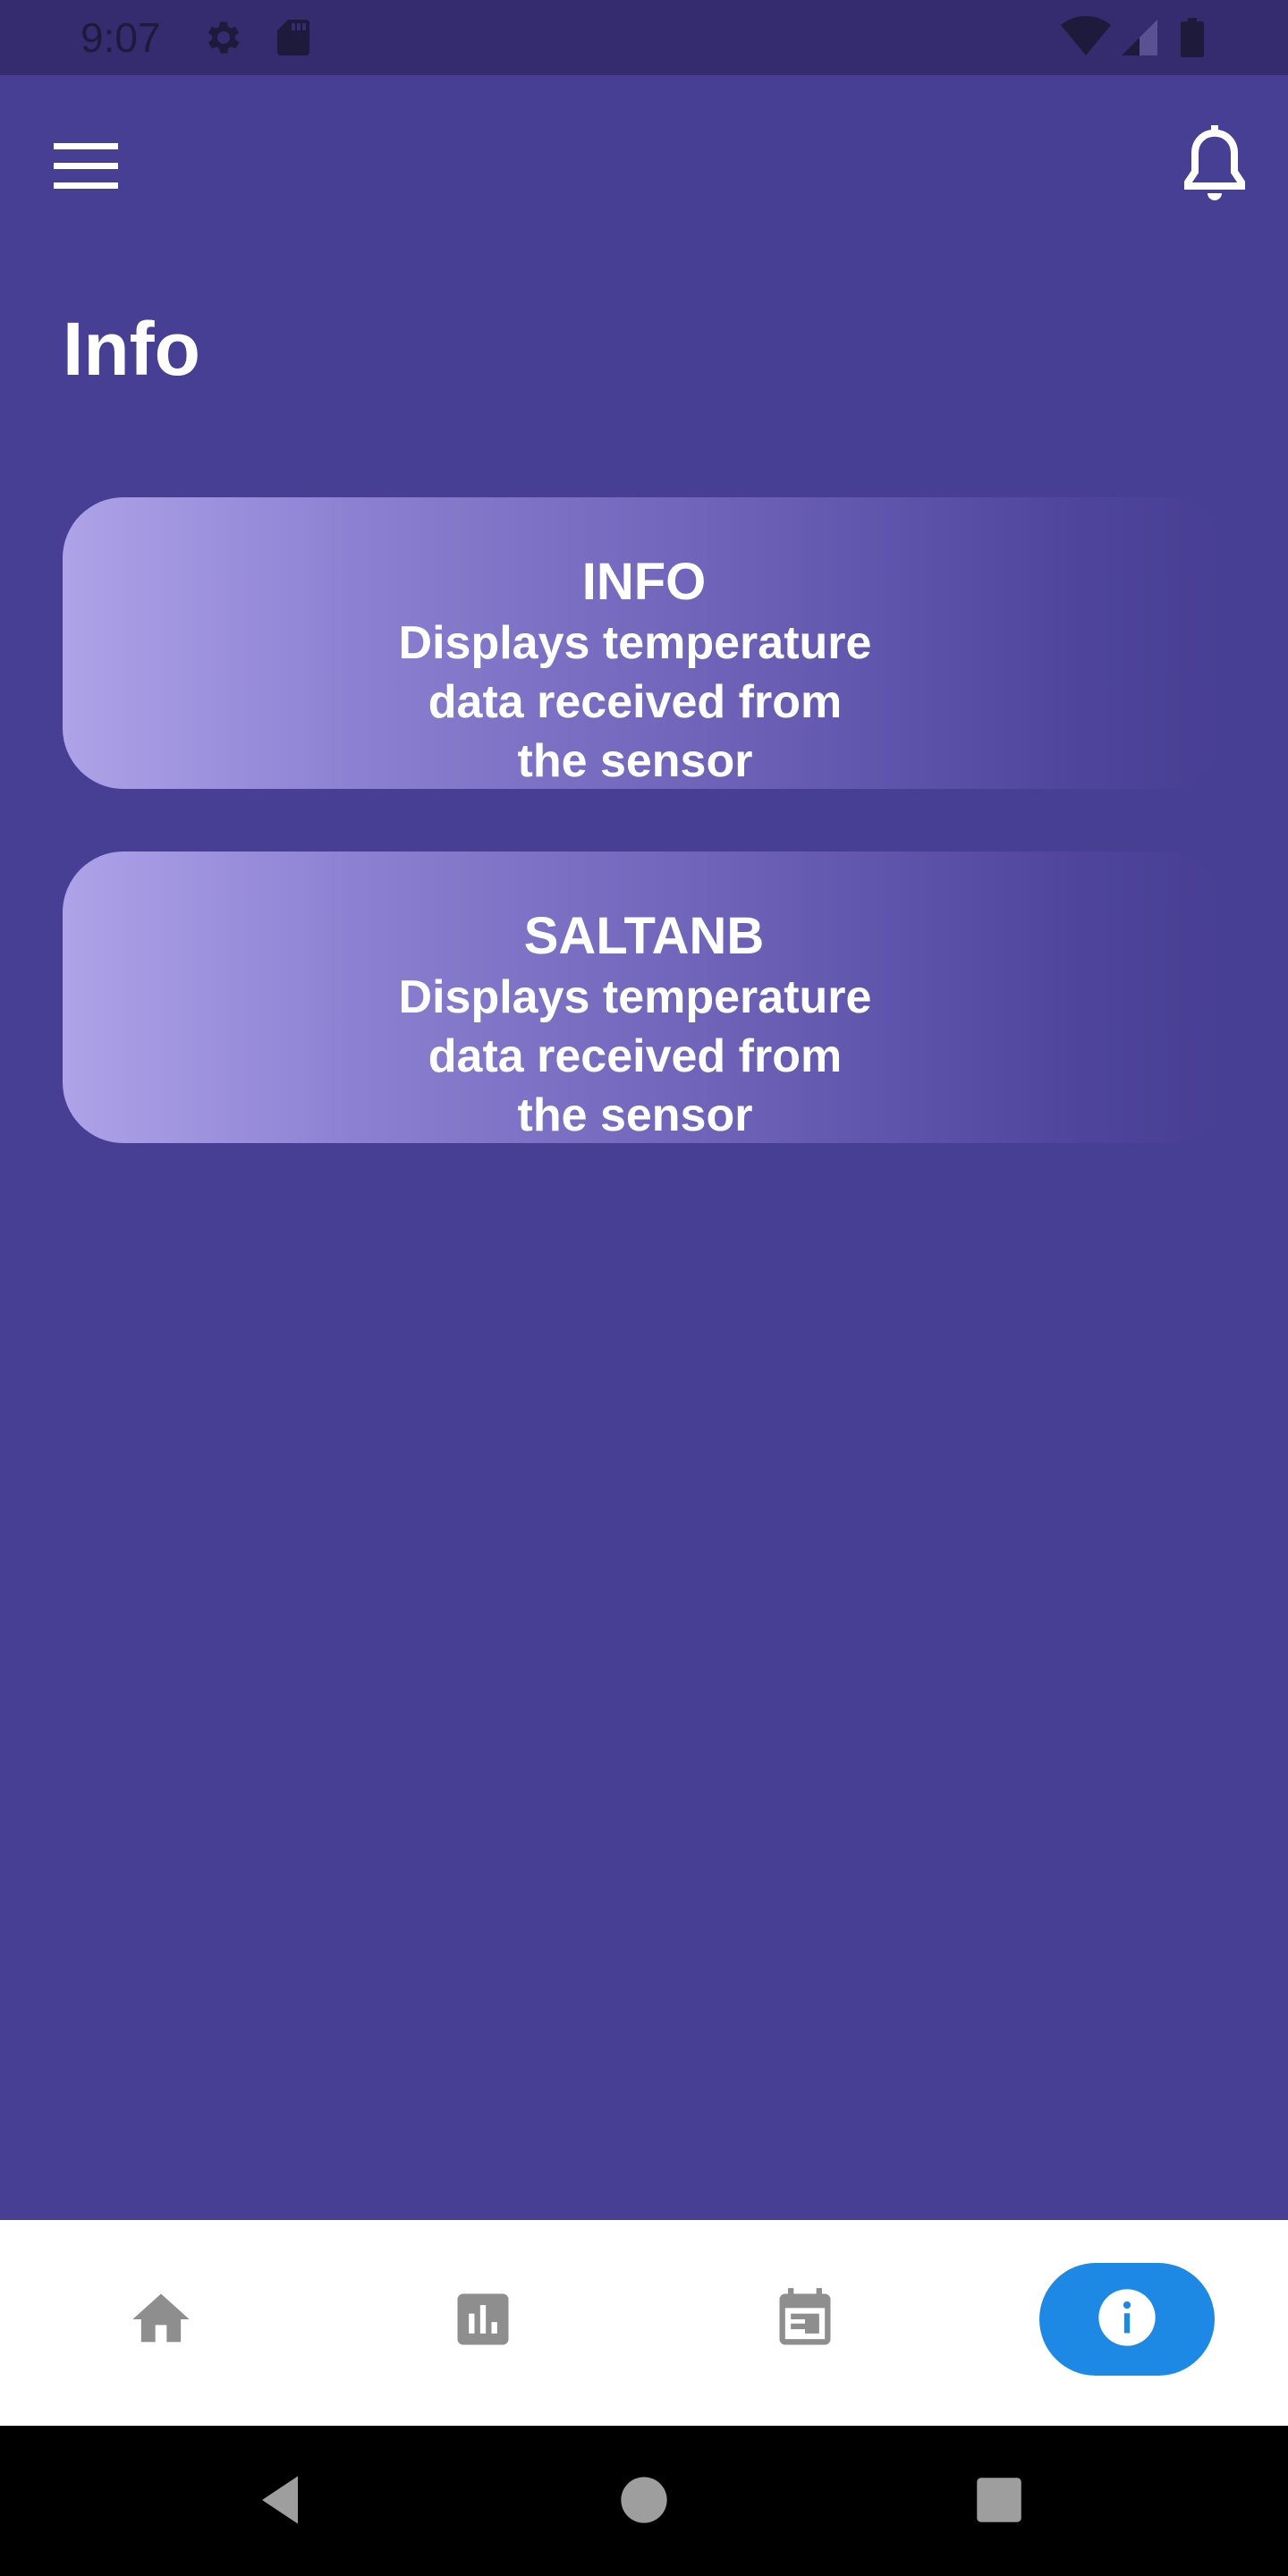 The height and width of the screenshot is (2576, 1288). What do you see at coordinates (223, 40) in the screenshot?
I see `settings-icon` at bounding box center [223, 40].